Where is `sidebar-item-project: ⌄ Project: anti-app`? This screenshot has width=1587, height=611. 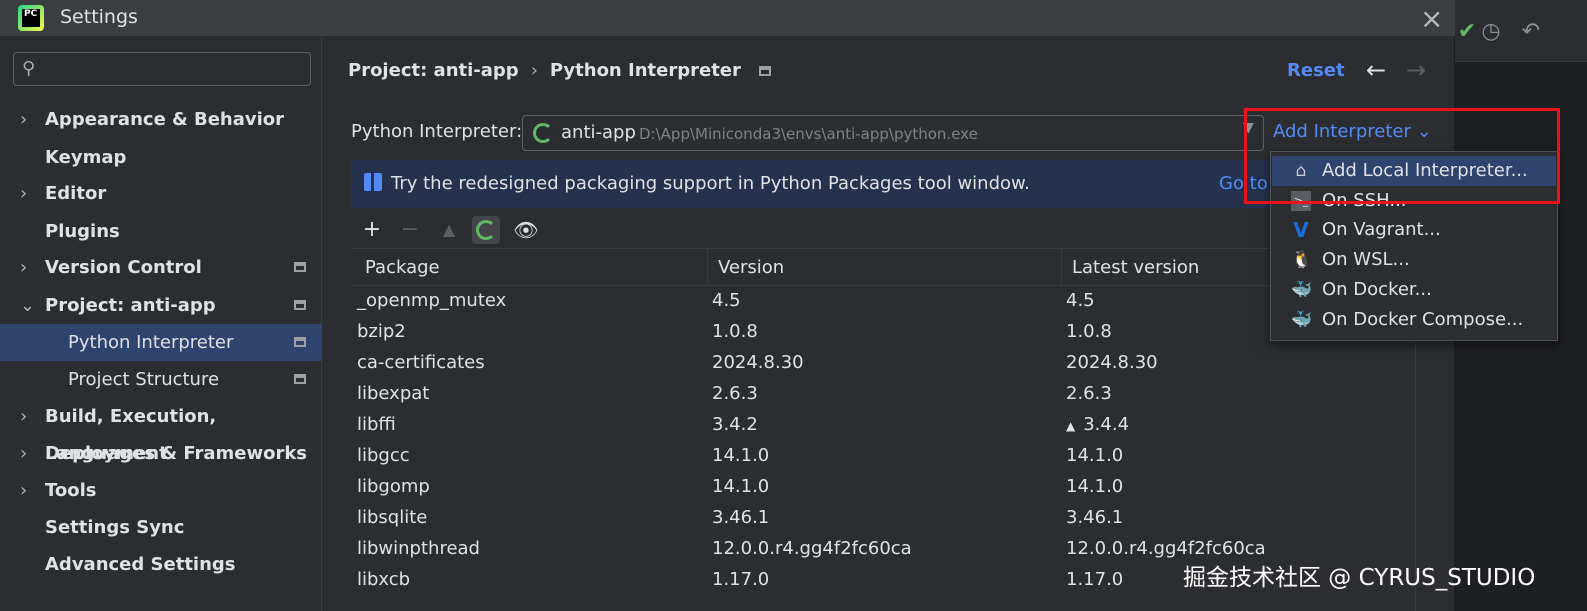
sidebar-item-project: ⌄ Project: anti-app is located at coordinates (161, 305).